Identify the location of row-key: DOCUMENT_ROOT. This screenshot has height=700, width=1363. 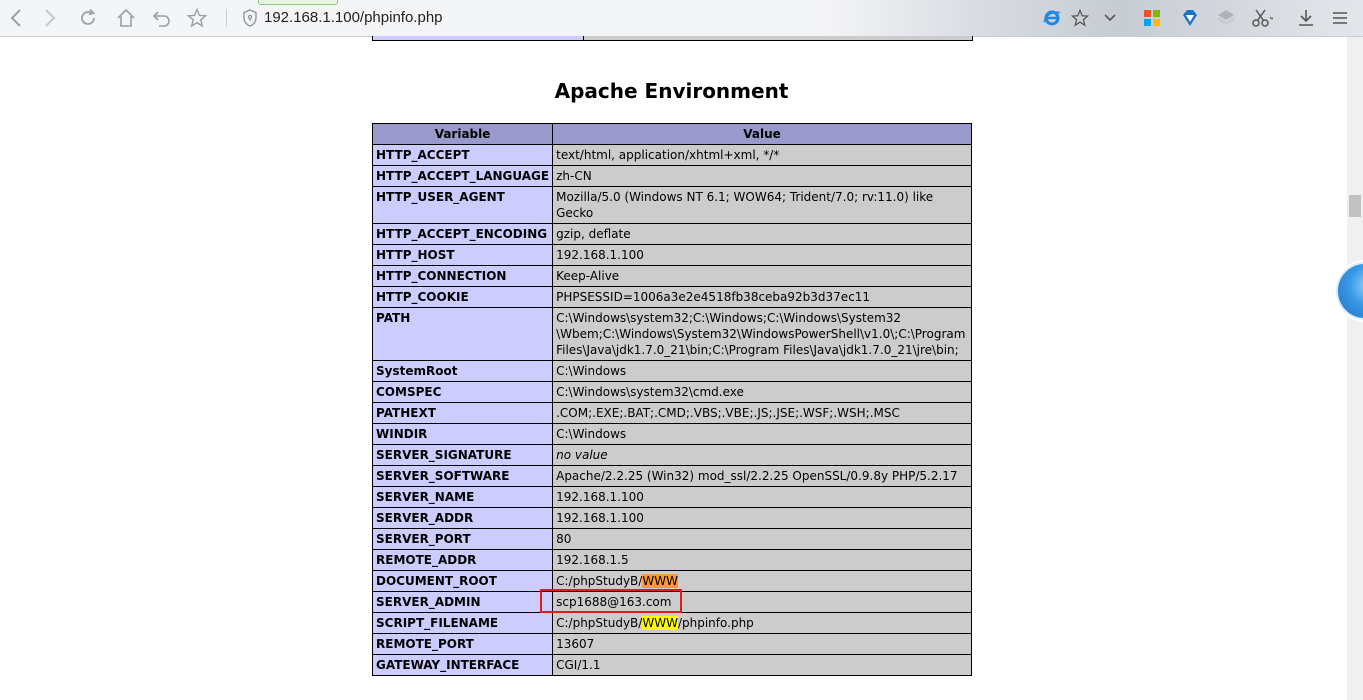
(462, 581).